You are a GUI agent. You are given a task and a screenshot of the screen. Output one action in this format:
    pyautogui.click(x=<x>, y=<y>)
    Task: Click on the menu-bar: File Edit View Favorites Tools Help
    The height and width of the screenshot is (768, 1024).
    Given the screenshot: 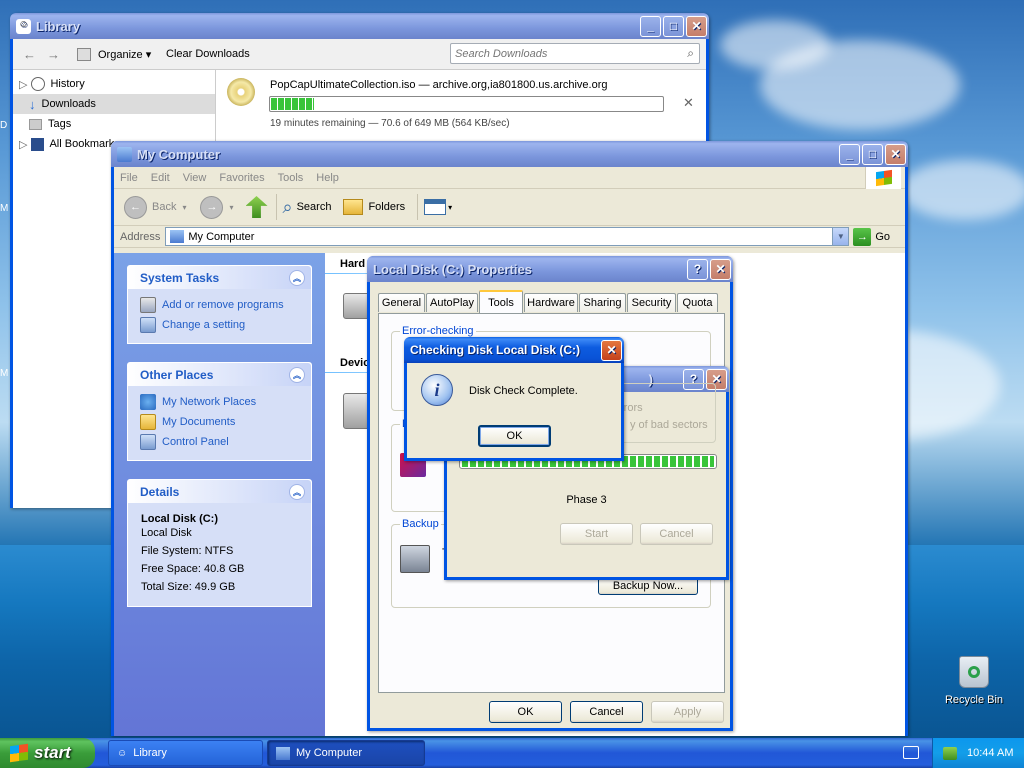 What is the action you would take?
    pyautogui.click(x=509, y=178)
    